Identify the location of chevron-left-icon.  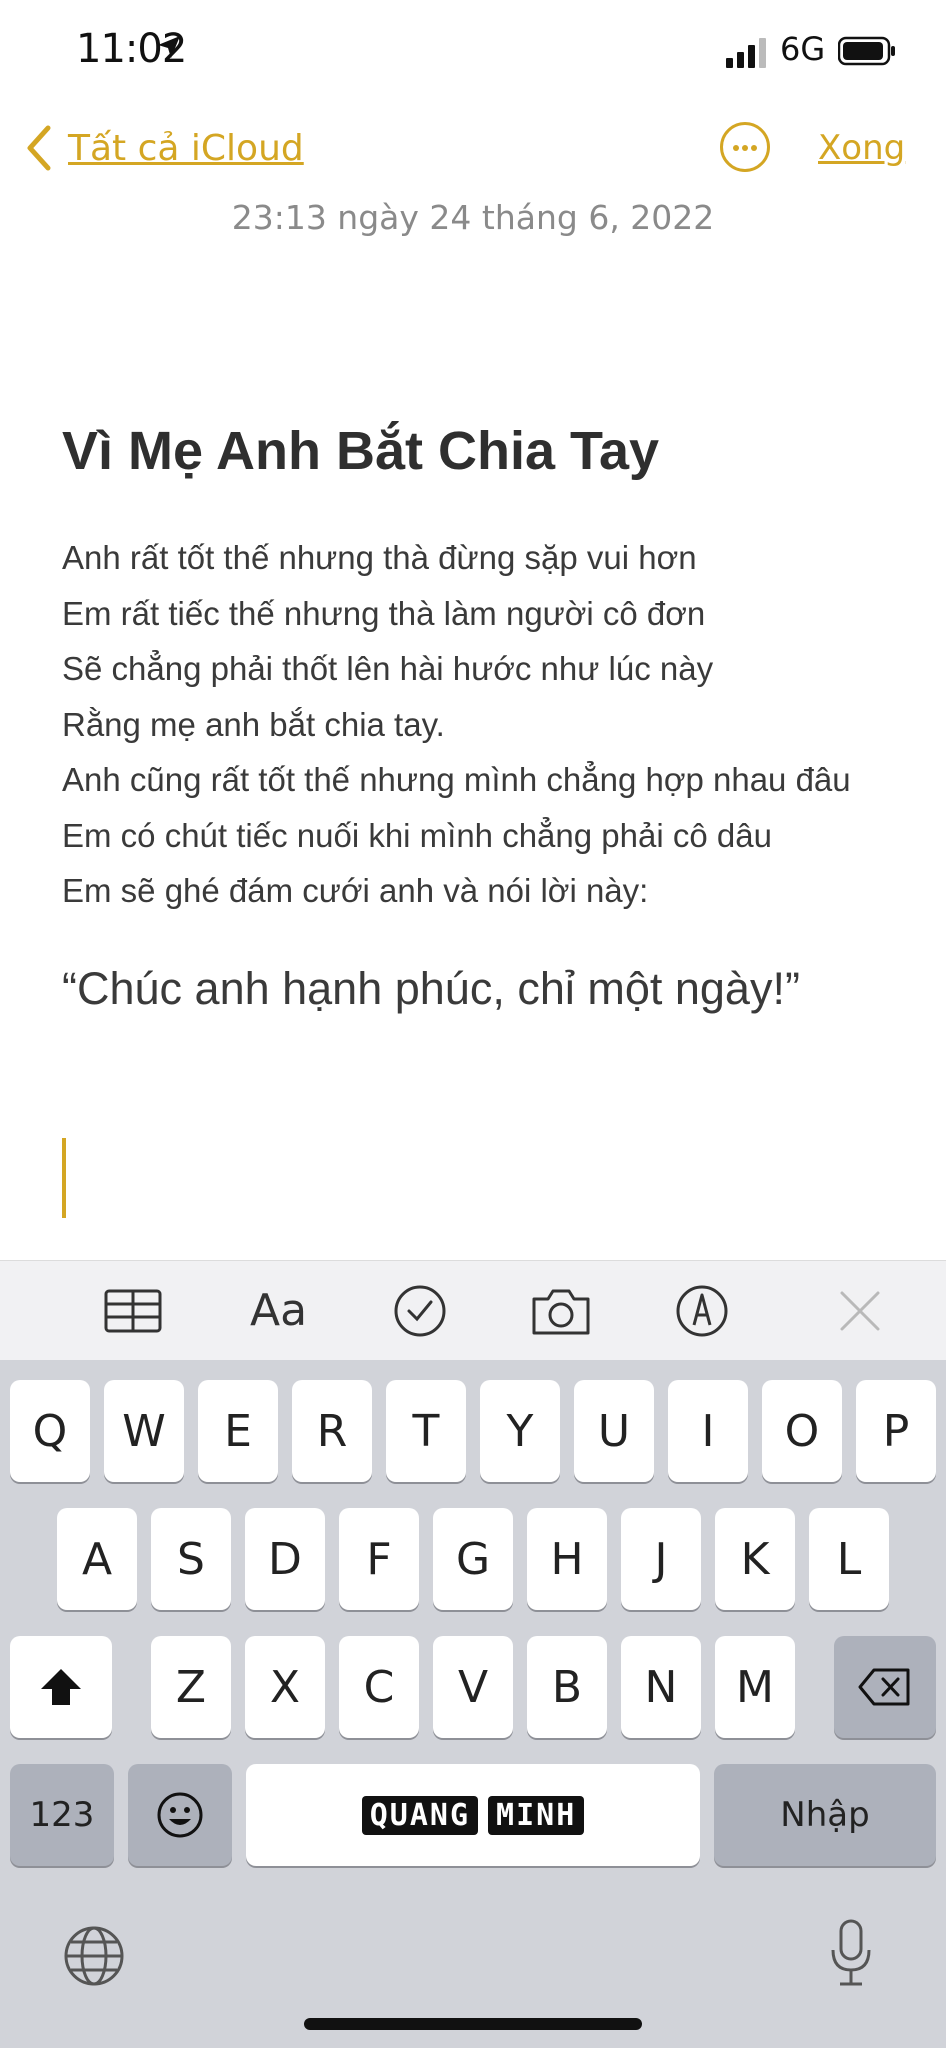
(39, 148).